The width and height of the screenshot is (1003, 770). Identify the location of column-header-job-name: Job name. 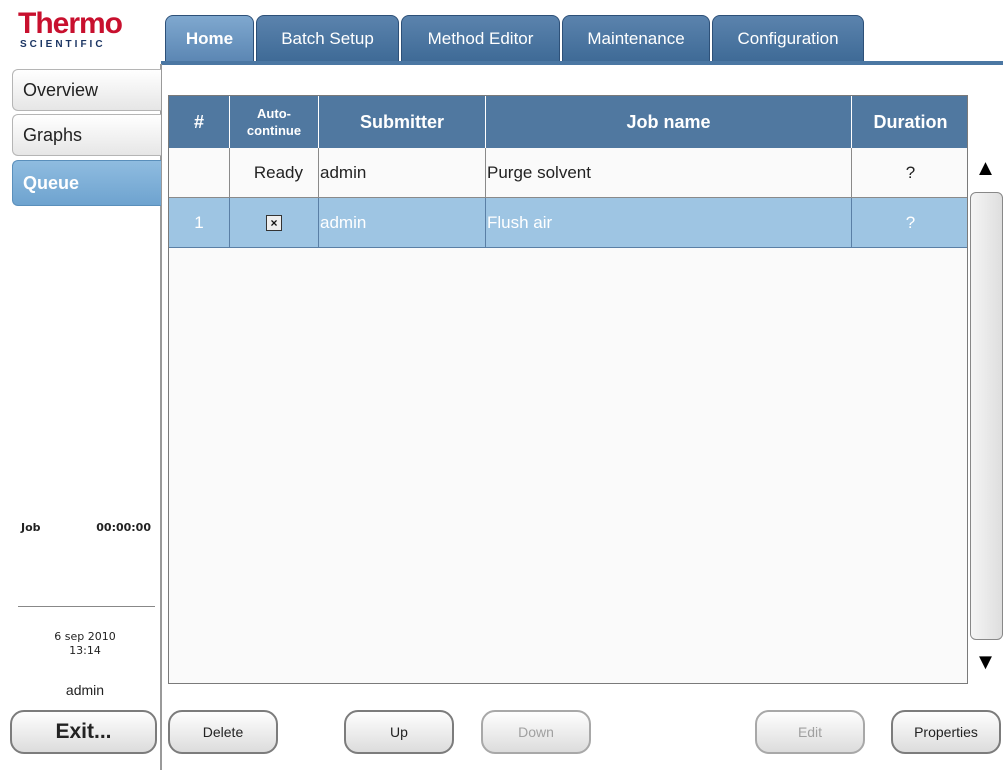
(669, 122).